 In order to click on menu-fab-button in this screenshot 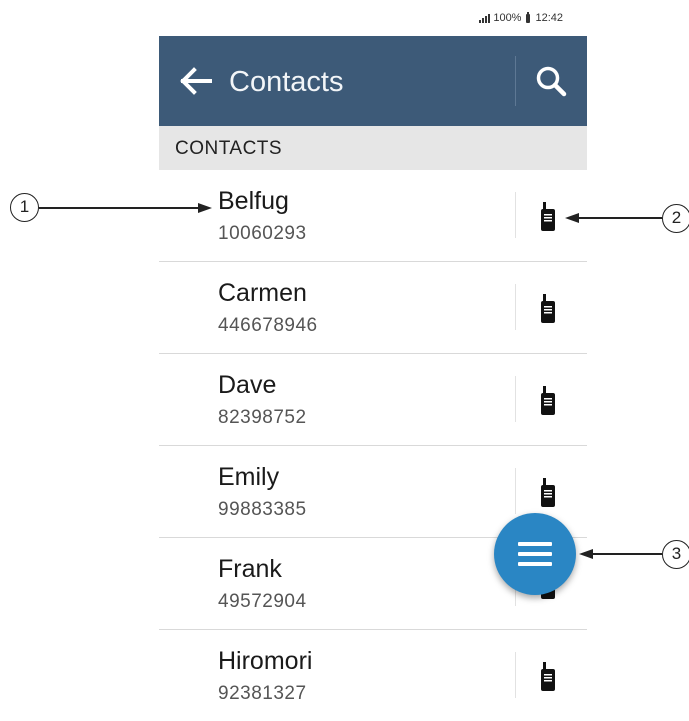, I will do `click(535, 554)`.